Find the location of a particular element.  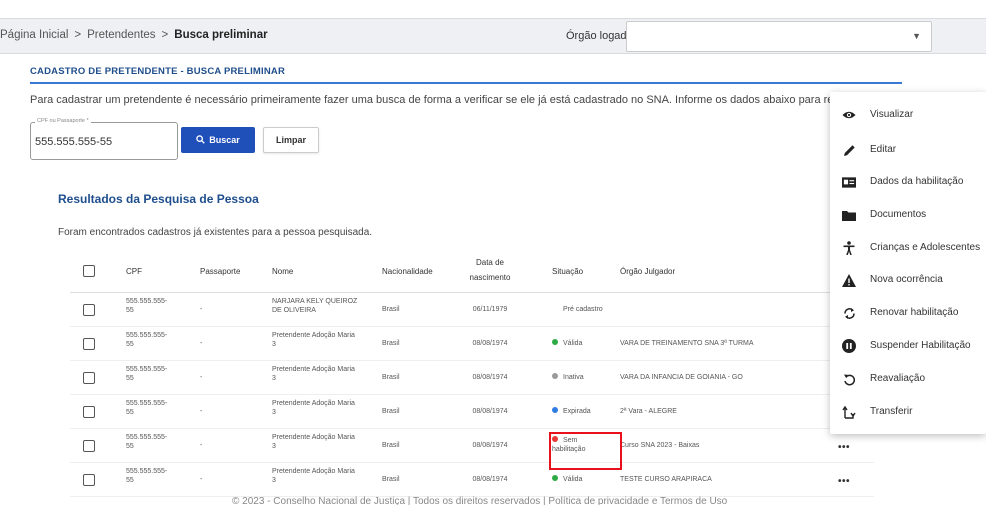

results-title: Resultados da Pesquisa de Pessoa is located at coordinates (158, 199).